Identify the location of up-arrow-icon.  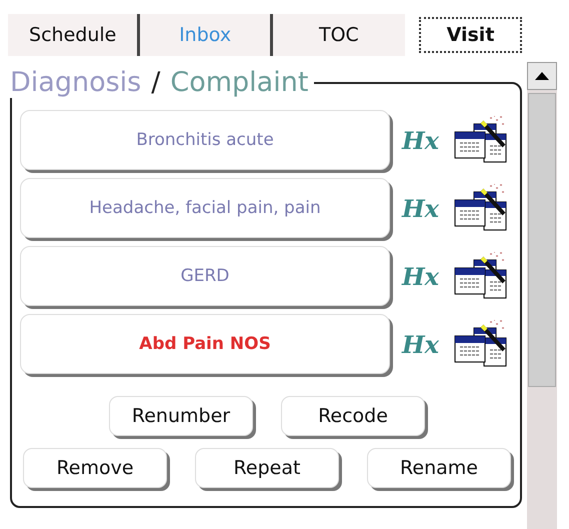
(542, 76).